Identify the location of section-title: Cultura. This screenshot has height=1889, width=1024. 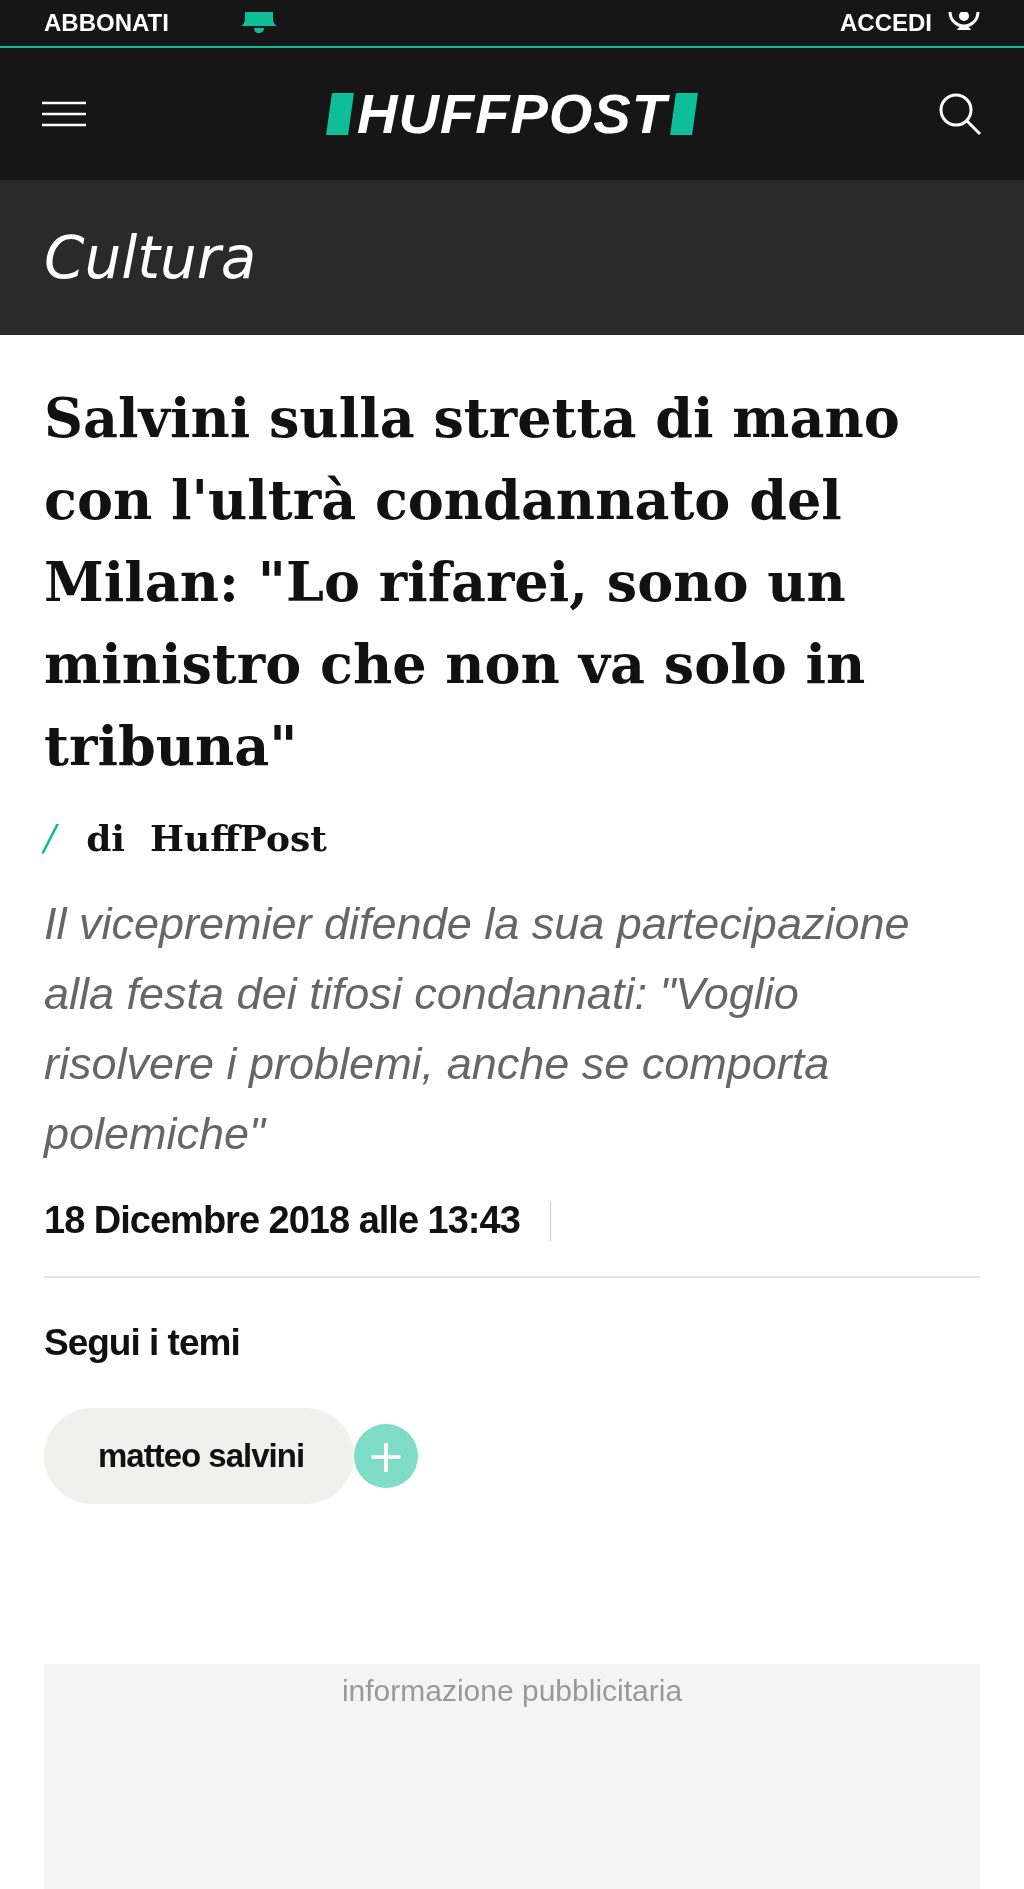
(150, 257).